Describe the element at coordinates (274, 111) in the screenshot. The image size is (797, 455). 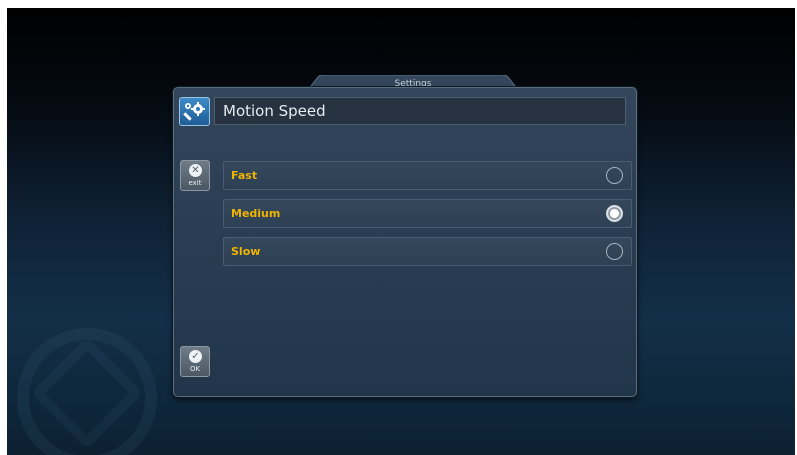
I see `dialog-title: Motion Speed` at that location.